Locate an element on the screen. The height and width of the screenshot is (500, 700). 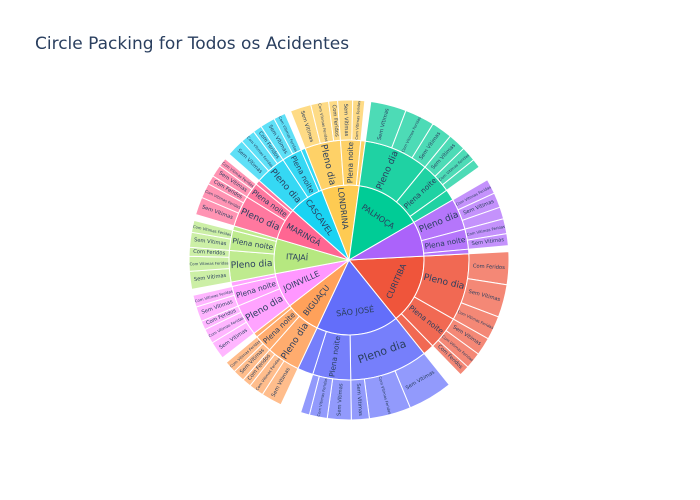
sector-label: Sem Vítimas is located at coordinates (346, 120).